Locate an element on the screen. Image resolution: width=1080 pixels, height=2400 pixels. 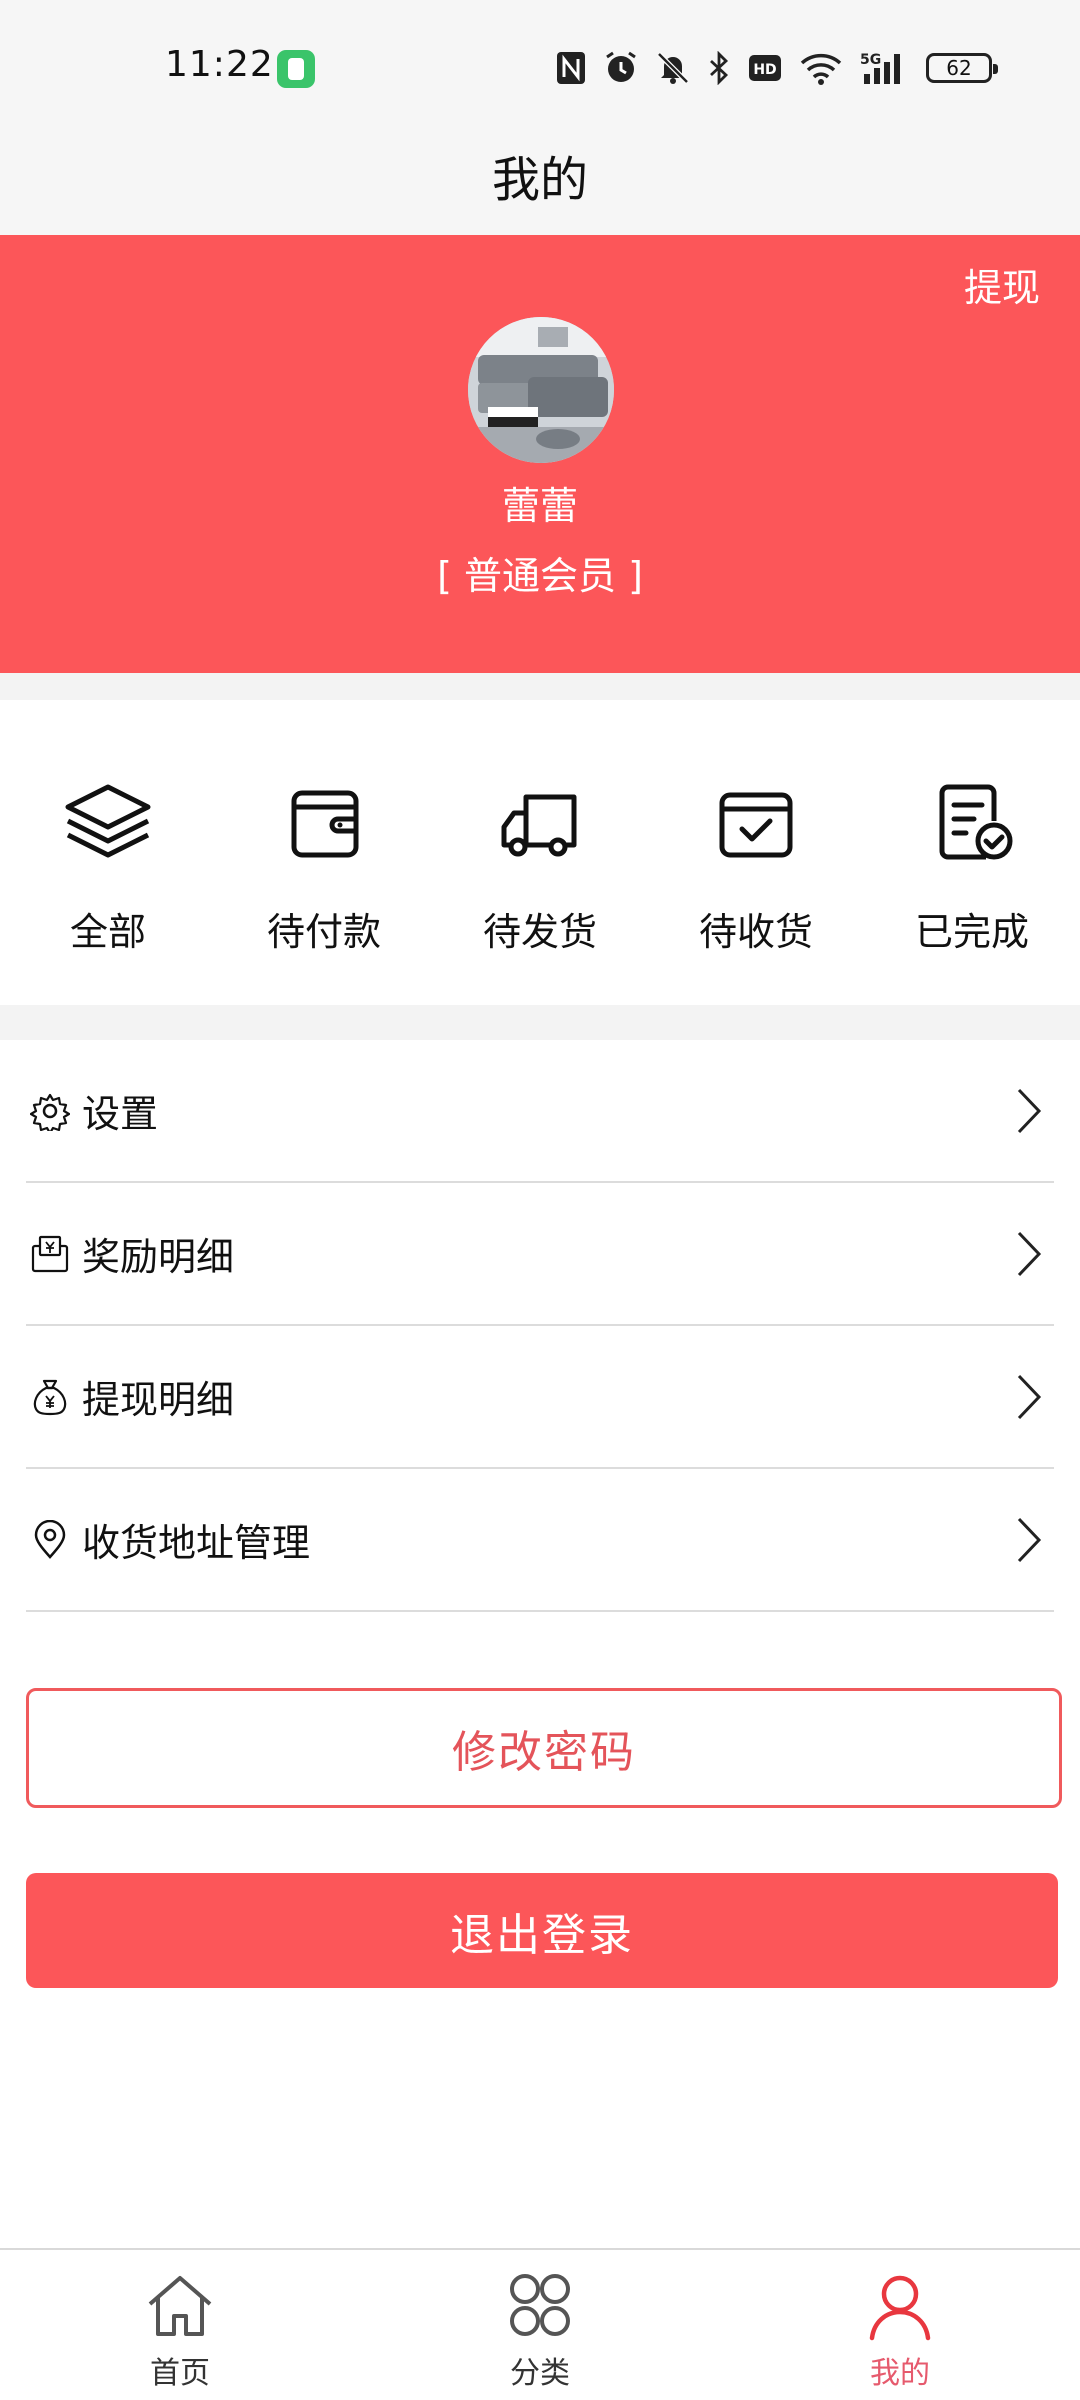
withdraw-link: 提现 is located at coordinates (1002, 284).